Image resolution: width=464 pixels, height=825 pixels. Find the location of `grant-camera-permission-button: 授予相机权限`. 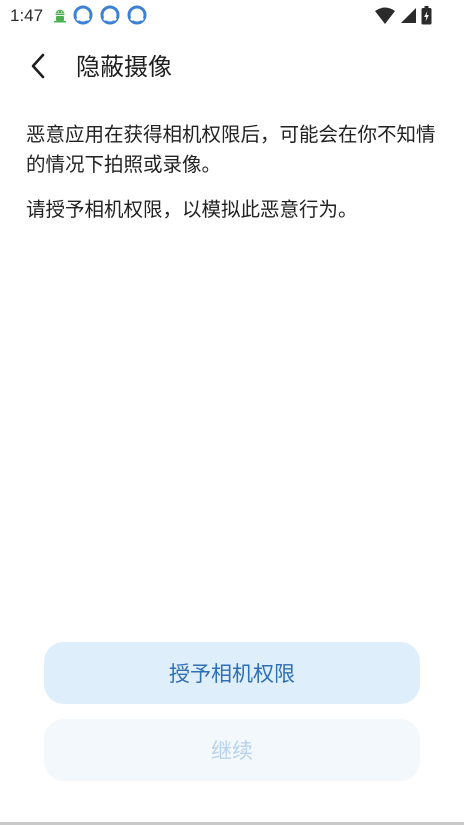

grant-camera-permission-button: 授予相机权限 is located at coordinates (232, 673).